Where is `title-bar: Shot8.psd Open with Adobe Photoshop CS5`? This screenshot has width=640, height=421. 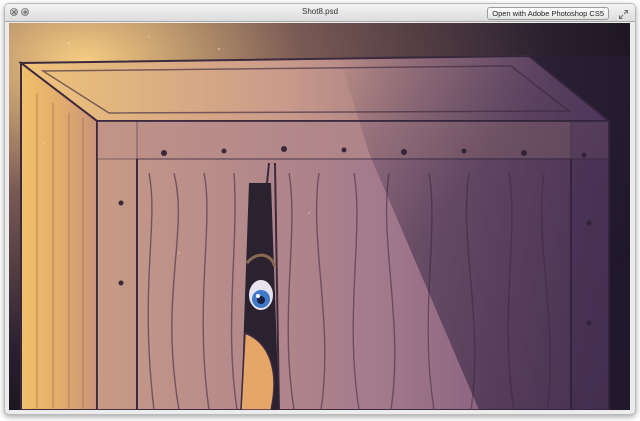 title-bar: Shot8.psd Open with Adobe Photoshop CS5 is located at coordinates (320, 13).